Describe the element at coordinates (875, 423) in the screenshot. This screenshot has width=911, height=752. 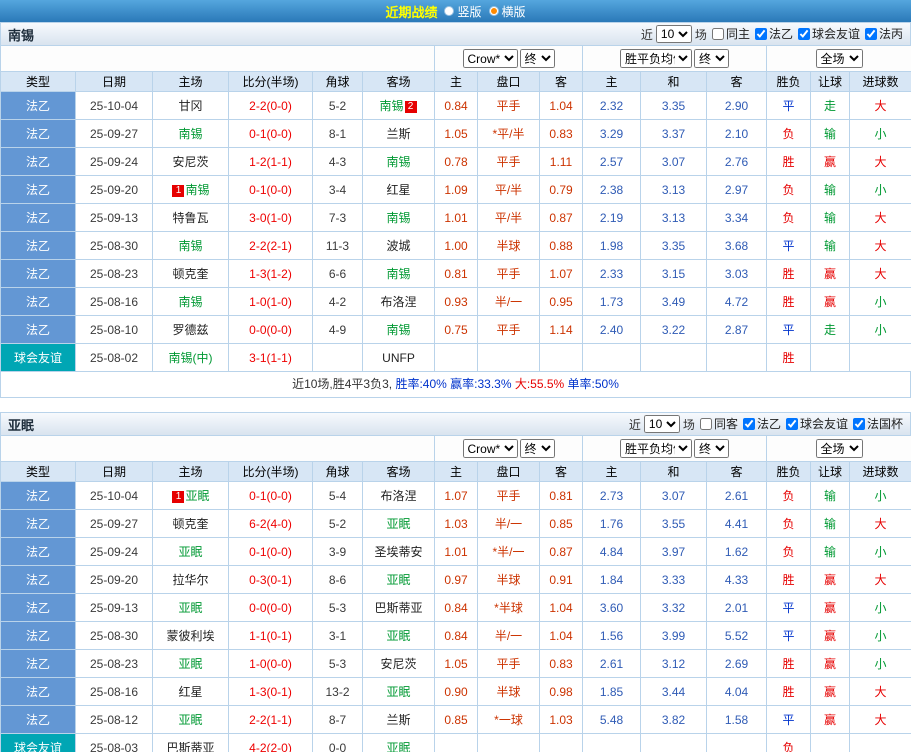
I see `filter-checkbox: 法国杯` at that location.